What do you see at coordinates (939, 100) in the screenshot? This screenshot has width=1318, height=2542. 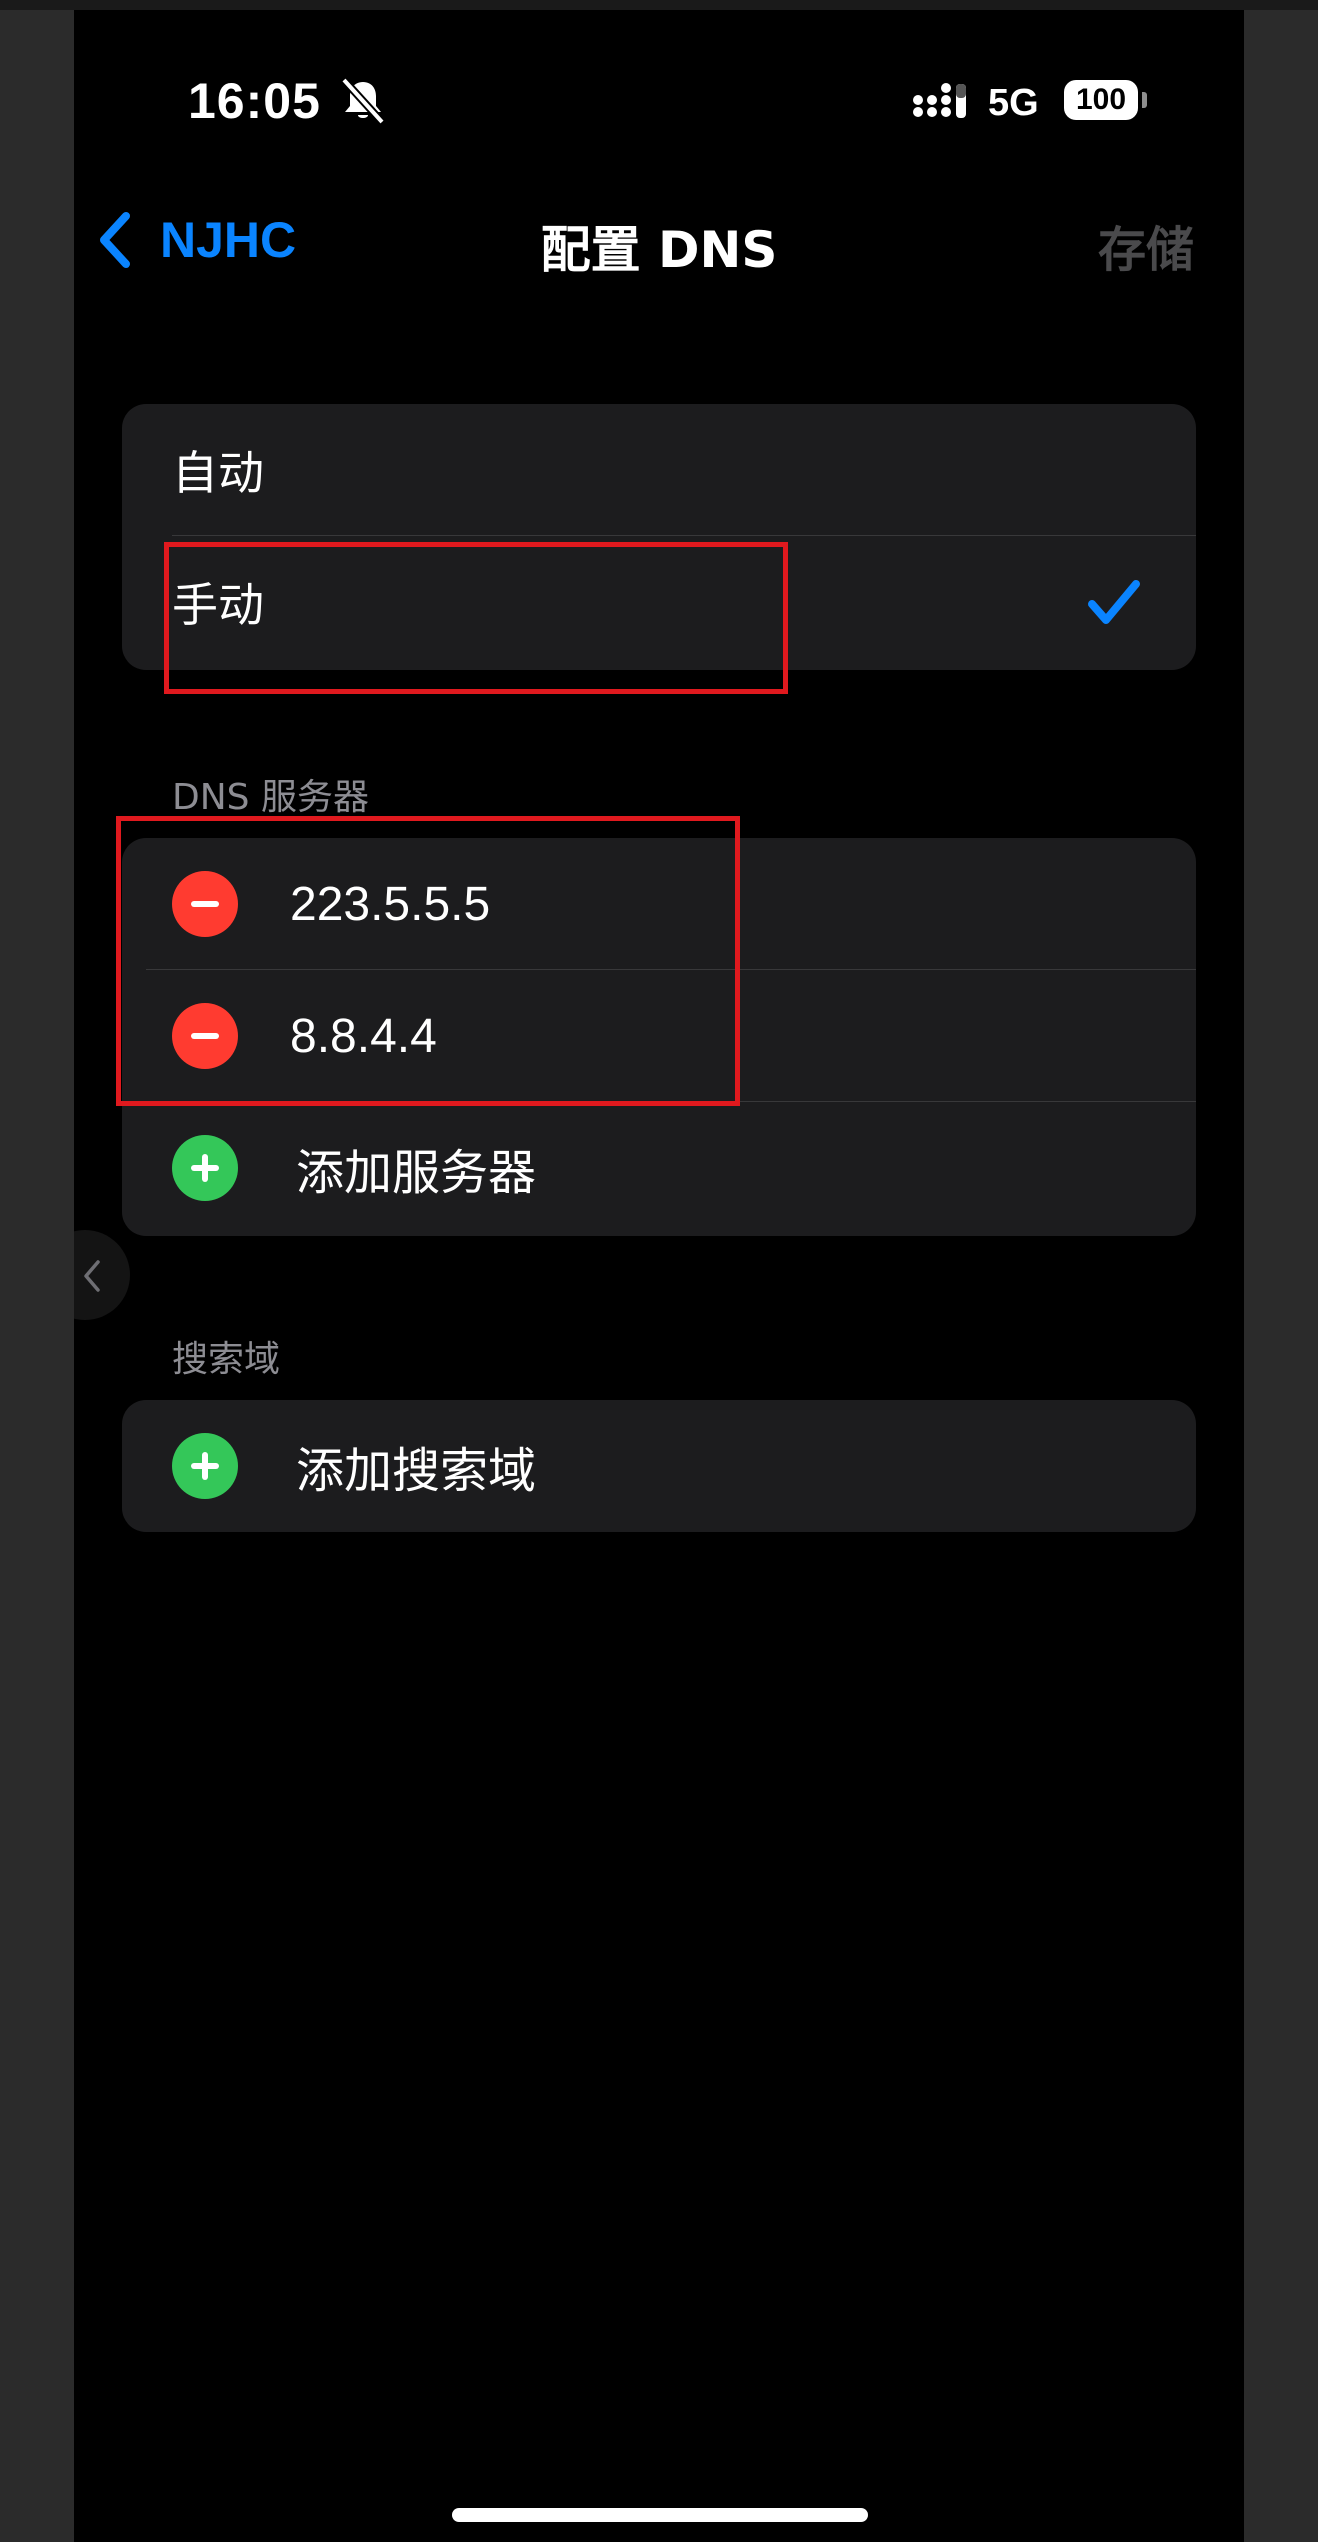 I see `signal-icon` at bounding box center [939, 100].